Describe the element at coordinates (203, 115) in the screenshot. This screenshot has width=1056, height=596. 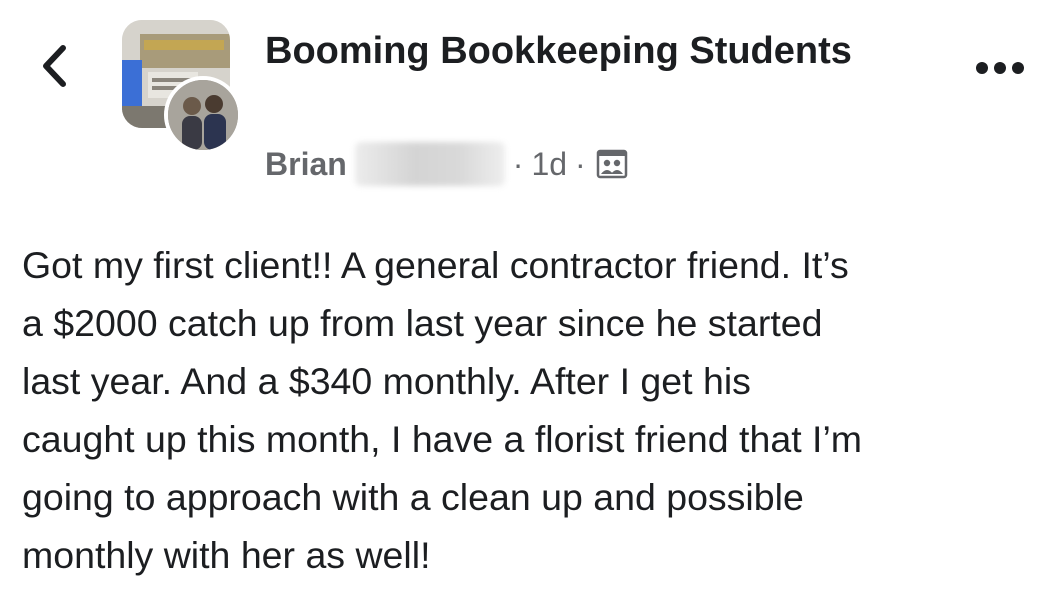
I see `author-avatar` at that location.